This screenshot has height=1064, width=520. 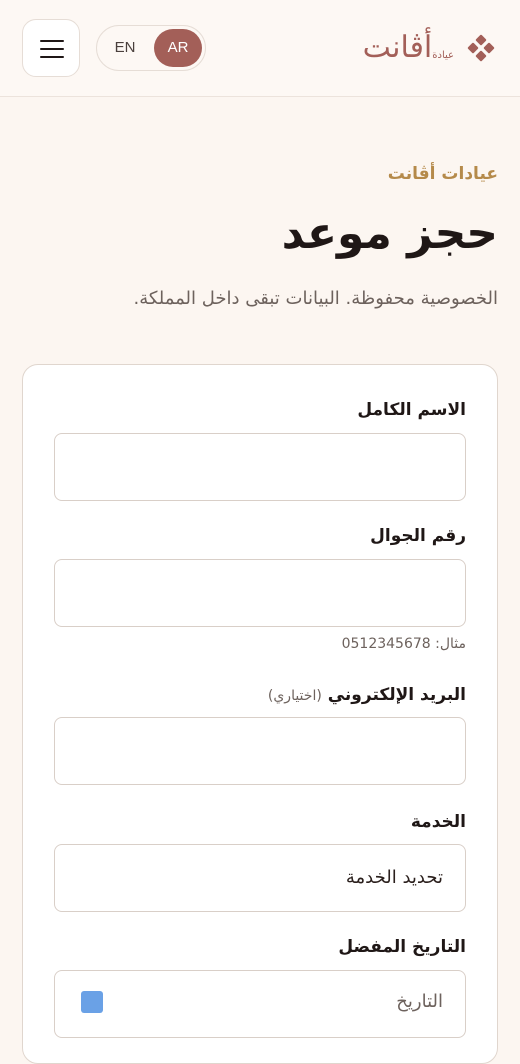 What do you see at coordinates (443, 55) in the screenshot?
I see `logo-subtext: عيادة` at bounding box center [443, 55].